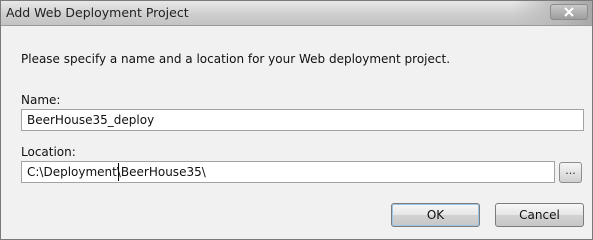  I want to click on ok-button: OK, so click(435, 215).